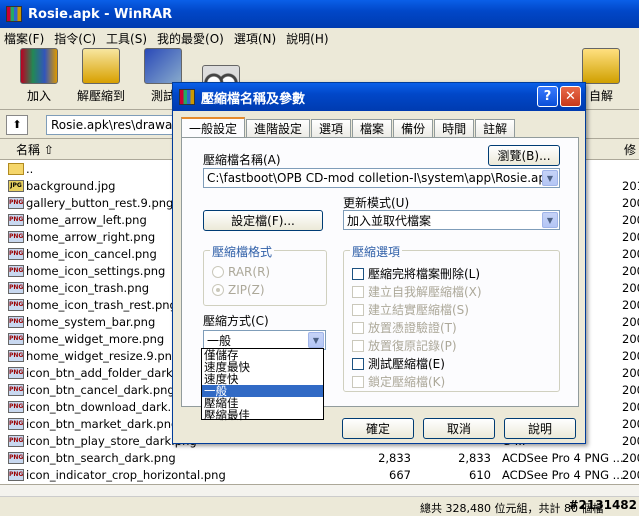 This screenshot has height=516, width=639. What do you see at coordinates (459, 428) in the screenshot?
I see `cancel-button: 取消` at bounding box center [459, 428].